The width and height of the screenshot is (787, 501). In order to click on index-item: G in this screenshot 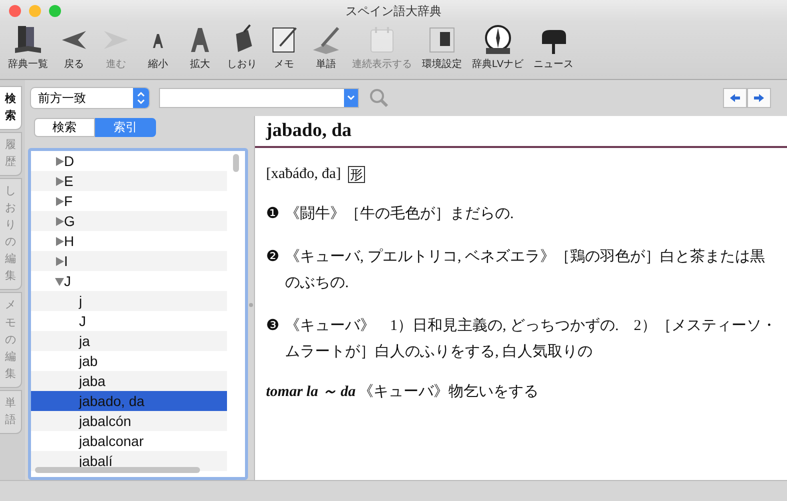, I will do `click(129, 221)`.